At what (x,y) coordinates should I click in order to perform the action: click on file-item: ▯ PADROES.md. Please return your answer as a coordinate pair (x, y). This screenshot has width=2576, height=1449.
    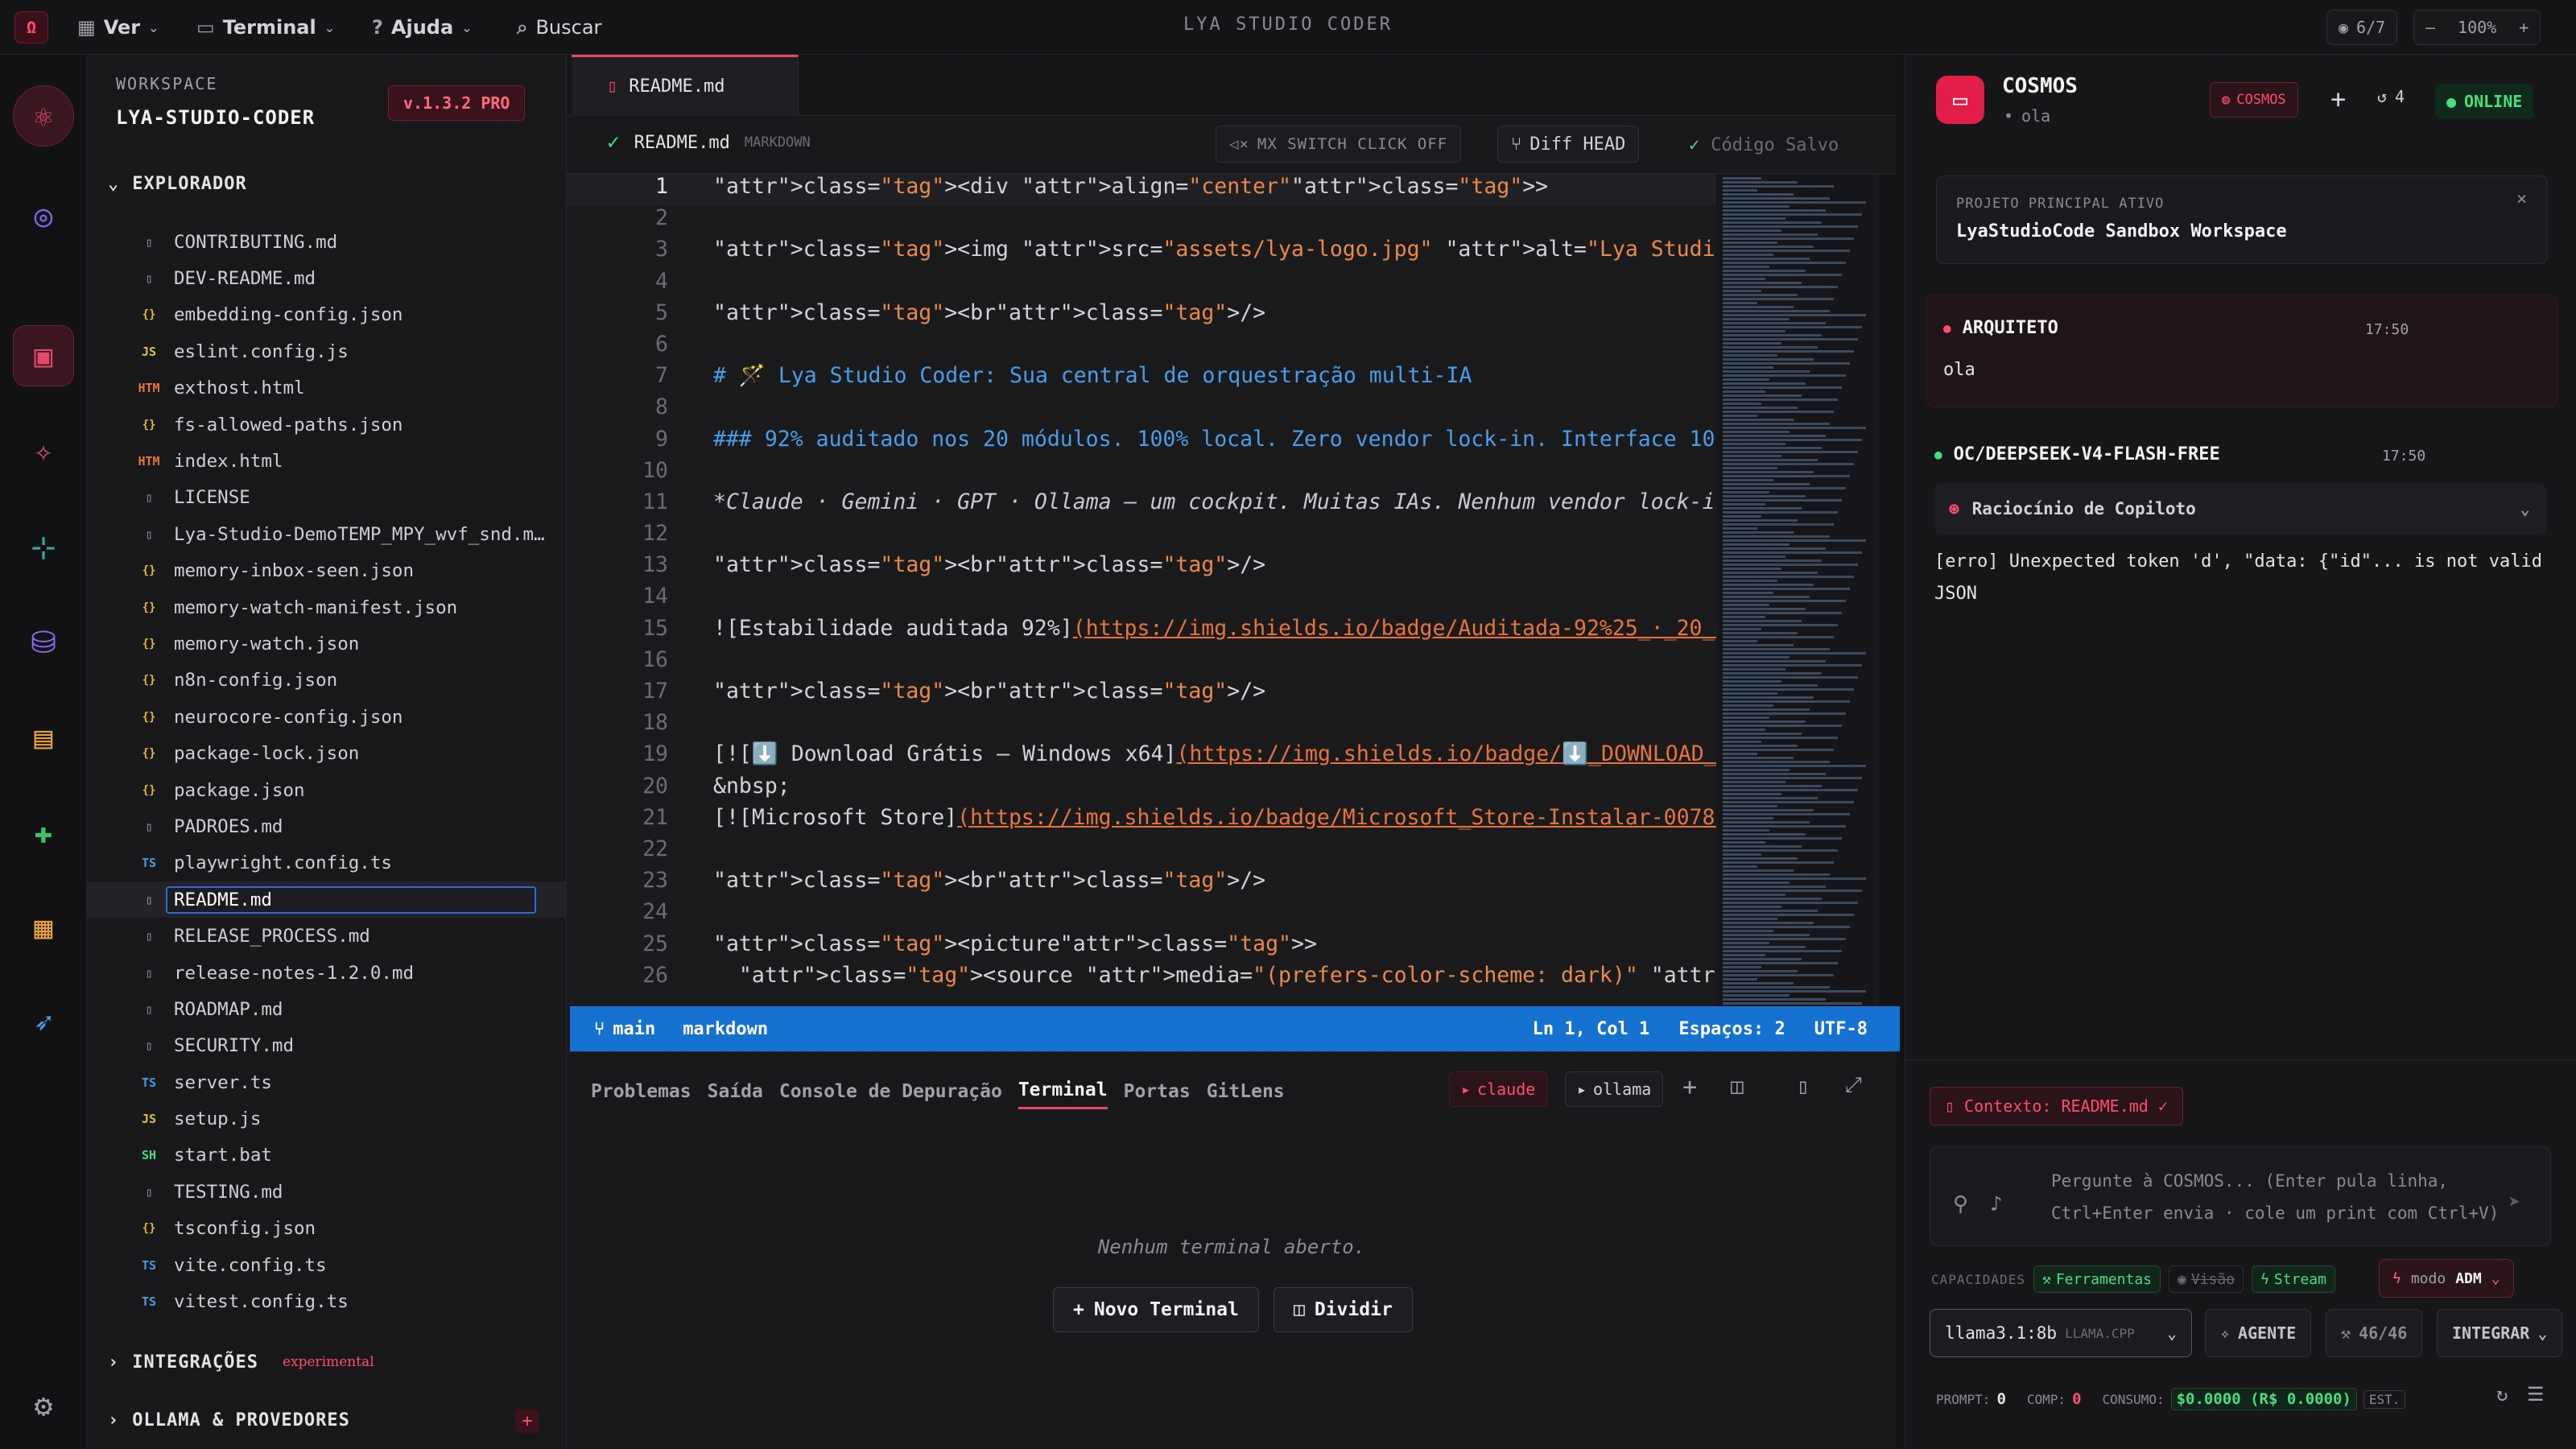
    Looking at the image, I should click on (327, 826).